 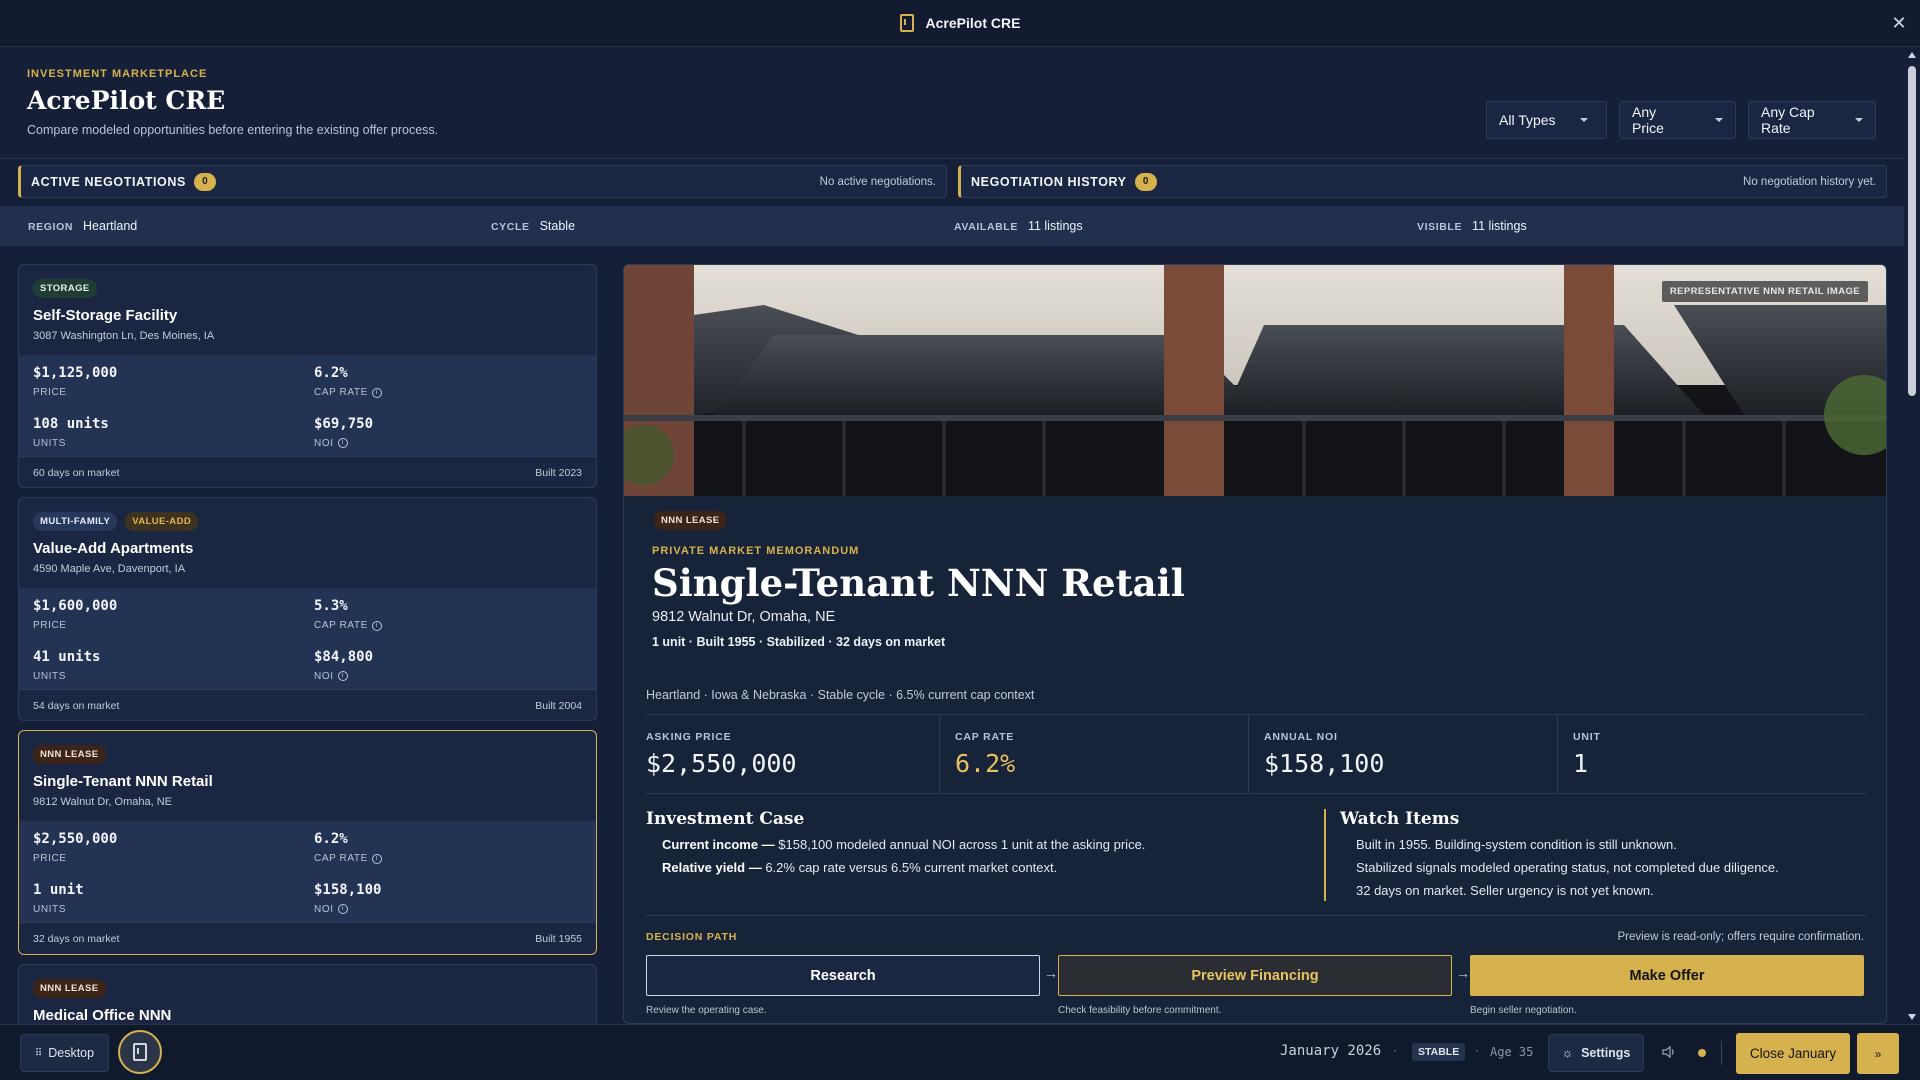 I want to click on close-icon: ✕, so click(x=1899, y=23).